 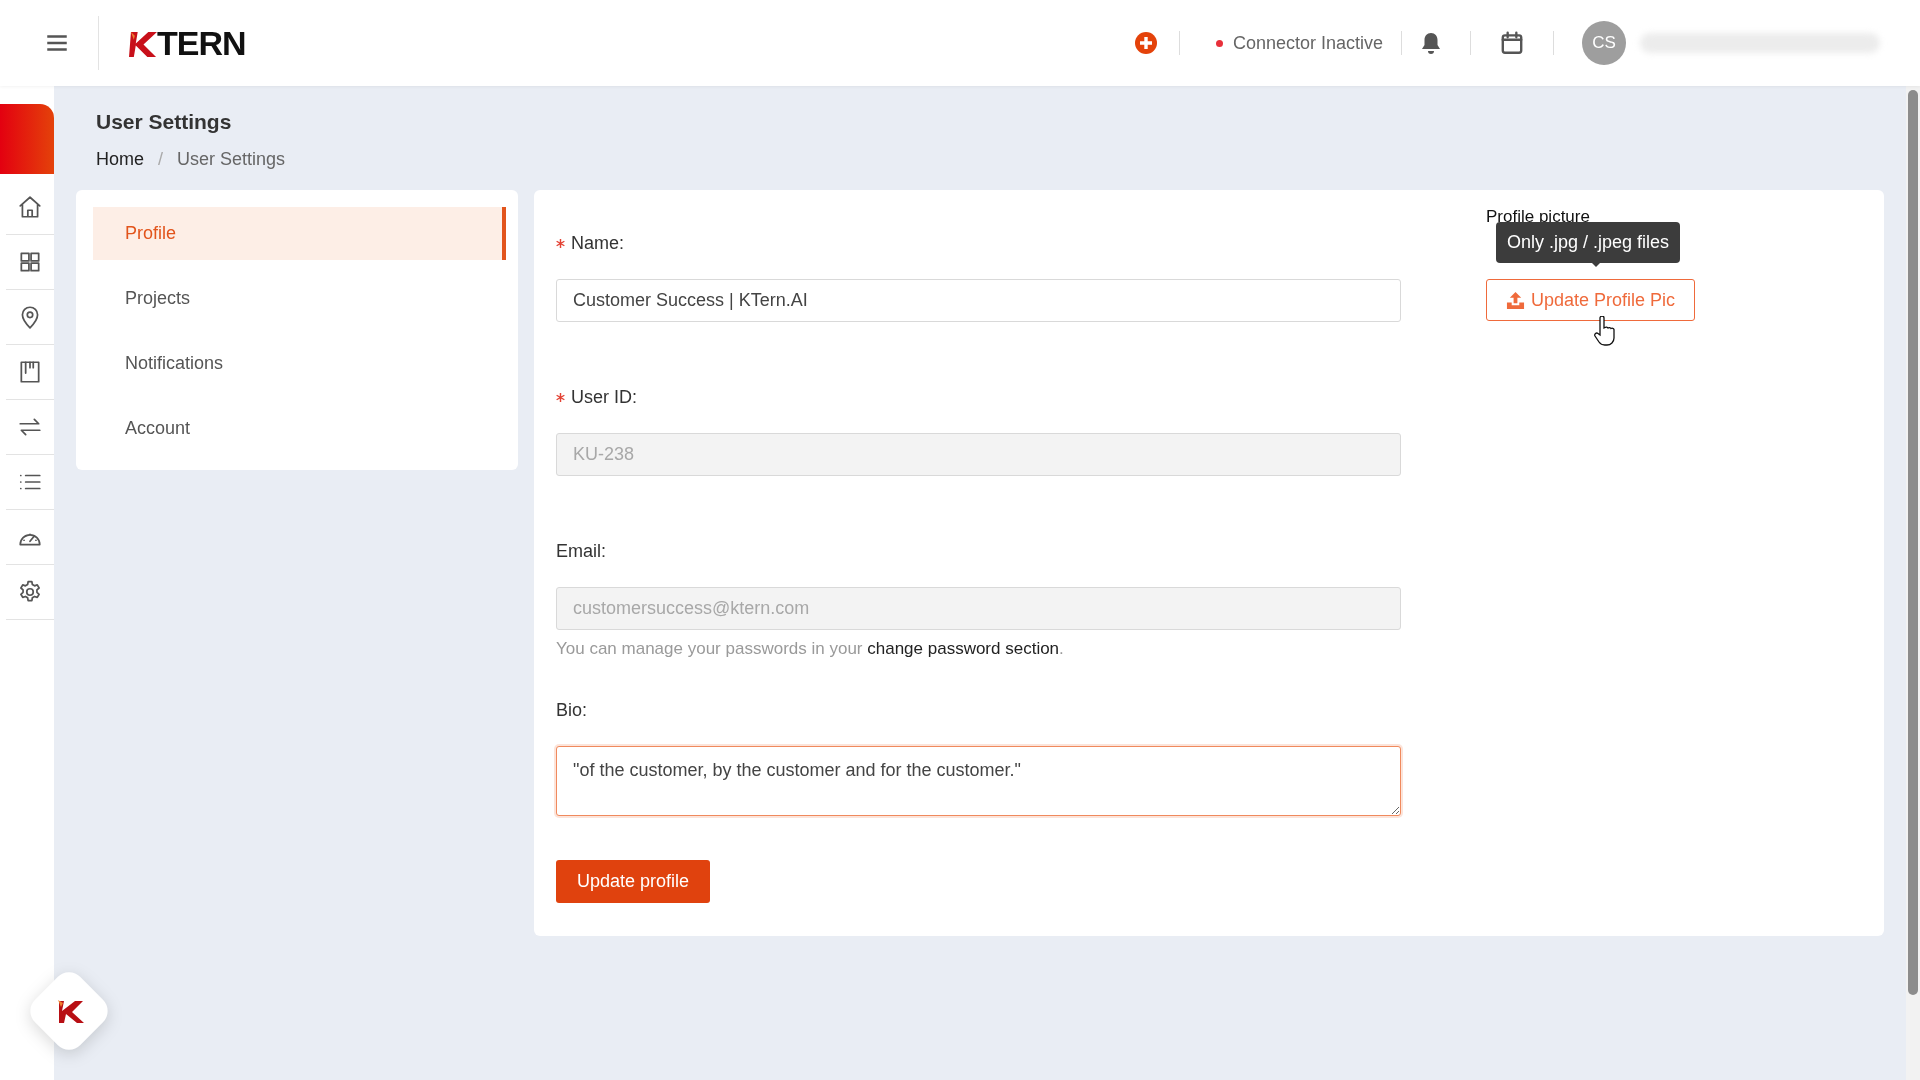 What do you see at coordinates (27, 139) in the screenshot?
I see `brand-block` at bounding box center [27, 139].